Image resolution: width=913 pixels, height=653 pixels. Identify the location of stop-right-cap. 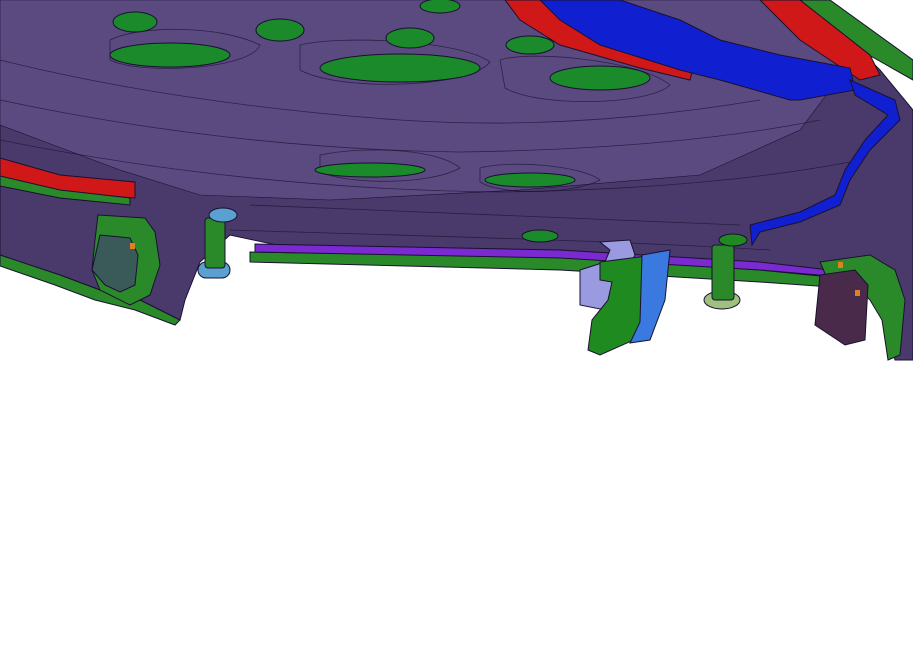
(733, 240).